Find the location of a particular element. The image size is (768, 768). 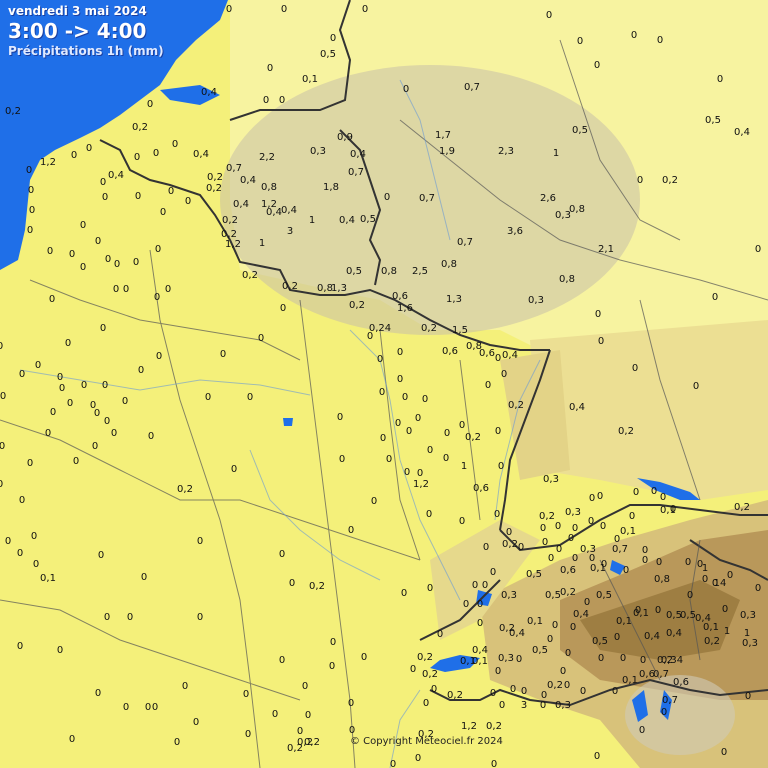

station-value: 1,8 is located at coordinates (331, 187).